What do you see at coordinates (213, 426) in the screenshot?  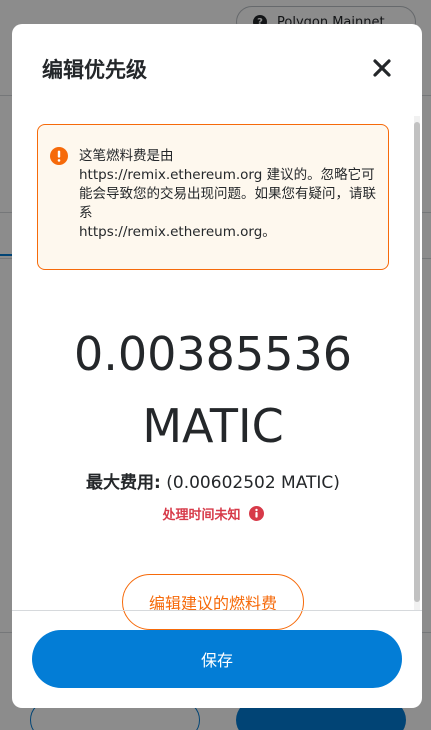 I see `fee-amount-unit: MATIC` at bounding box center [213, 426].